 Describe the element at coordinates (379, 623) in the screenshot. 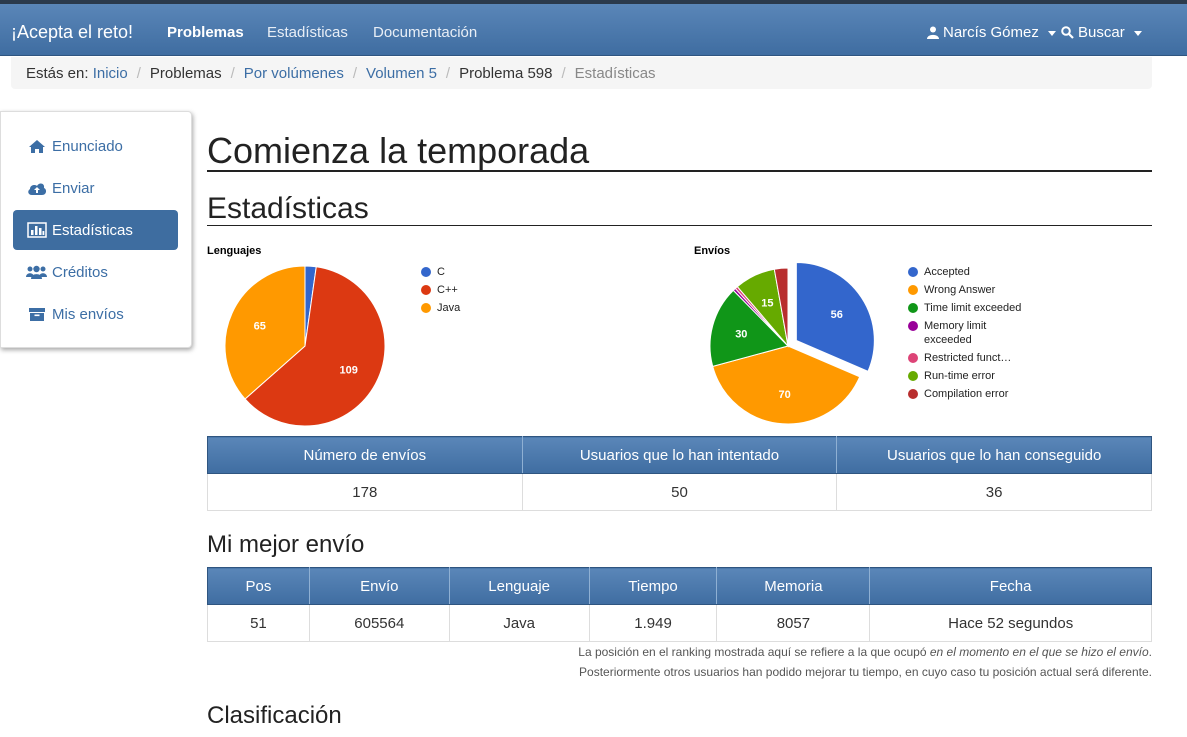

I see `cell-envio: 605564` at that location.